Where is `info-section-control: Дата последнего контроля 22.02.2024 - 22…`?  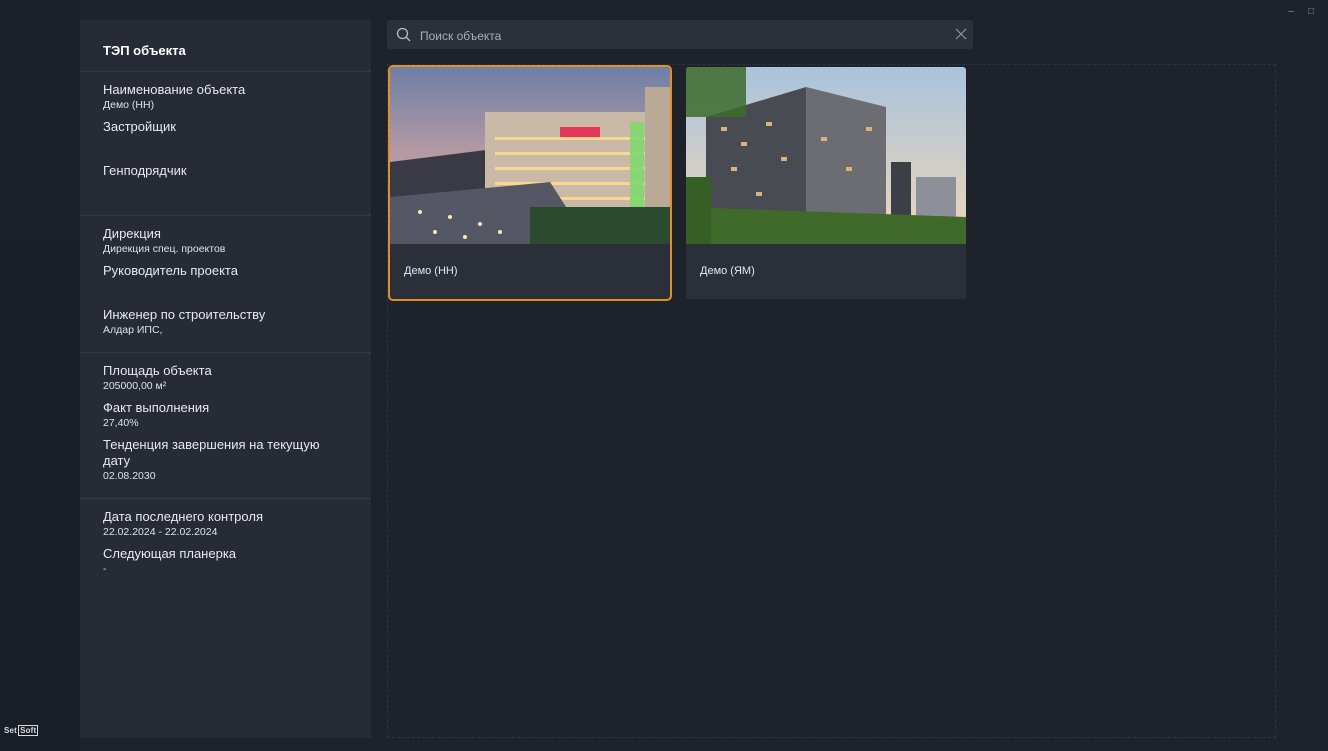
info-section-control: Дата последнего контроля 22.02.2024 - 22… is located at coordinates (225, 545).